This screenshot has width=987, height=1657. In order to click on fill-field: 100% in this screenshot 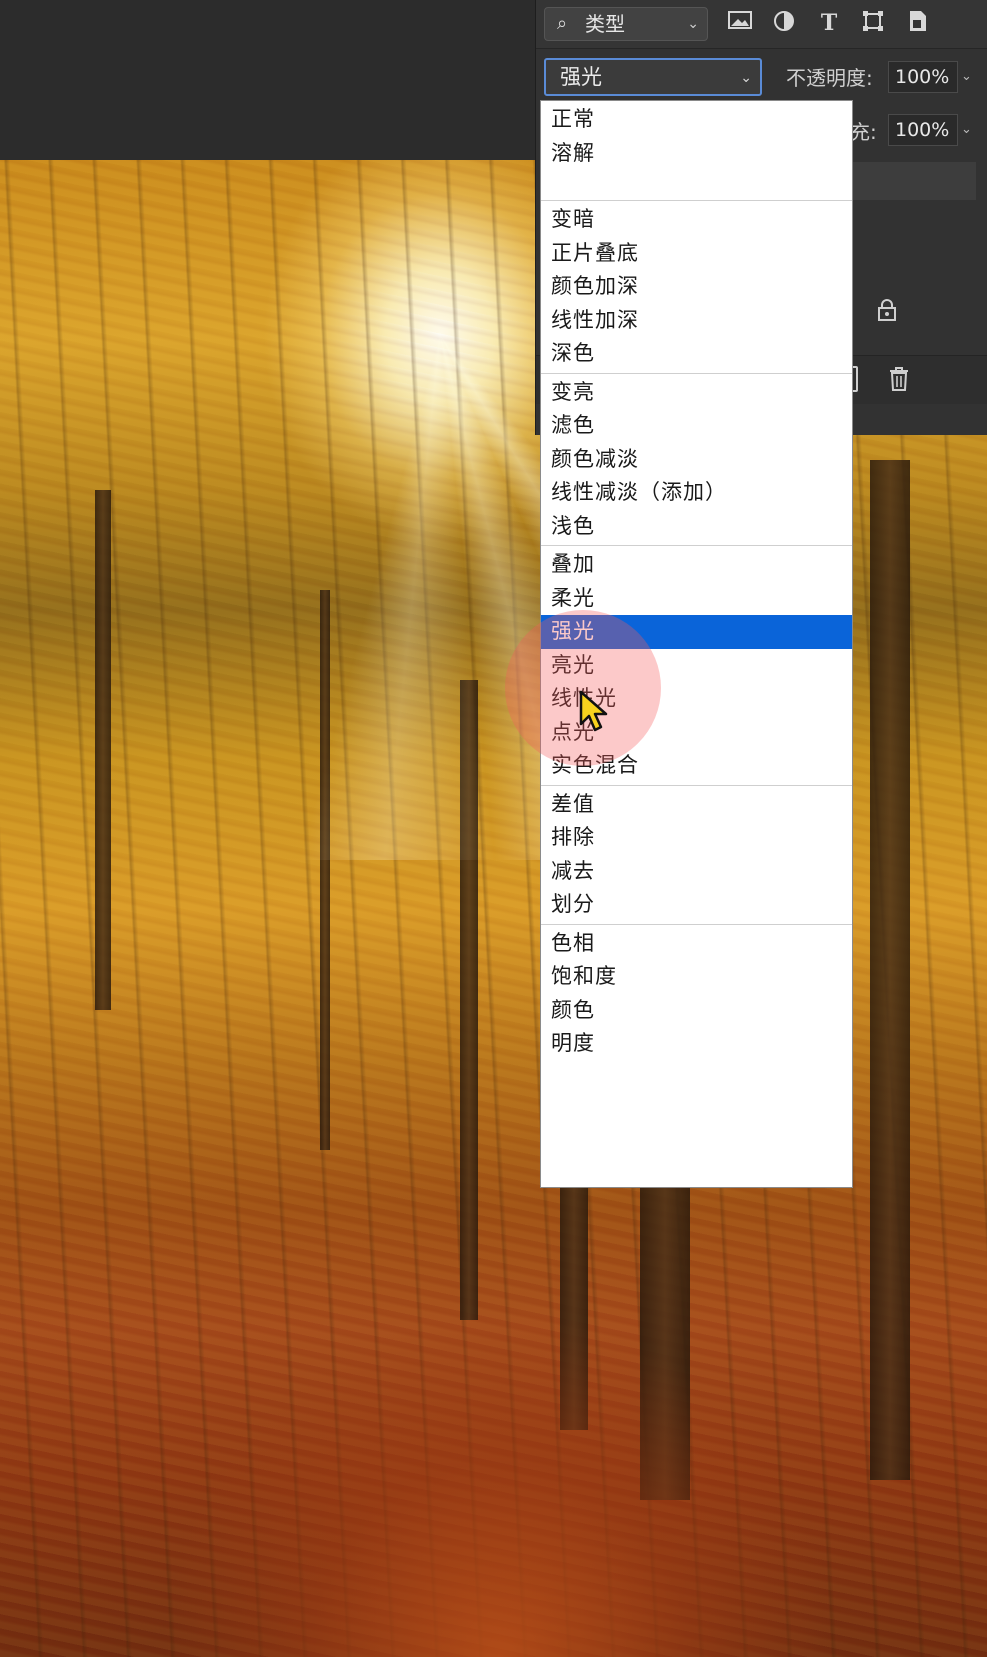, I will do `click(923, 130)`.